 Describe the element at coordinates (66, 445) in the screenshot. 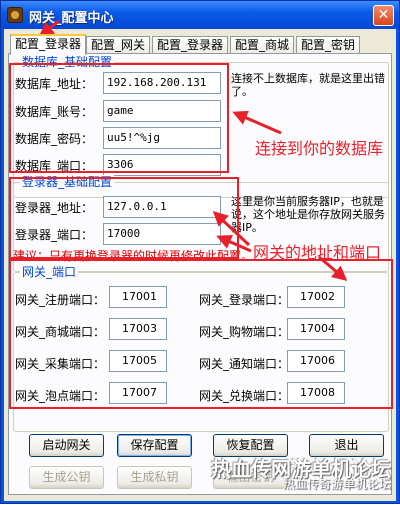

I see `start-gateway-button: 启动网关` at that location.